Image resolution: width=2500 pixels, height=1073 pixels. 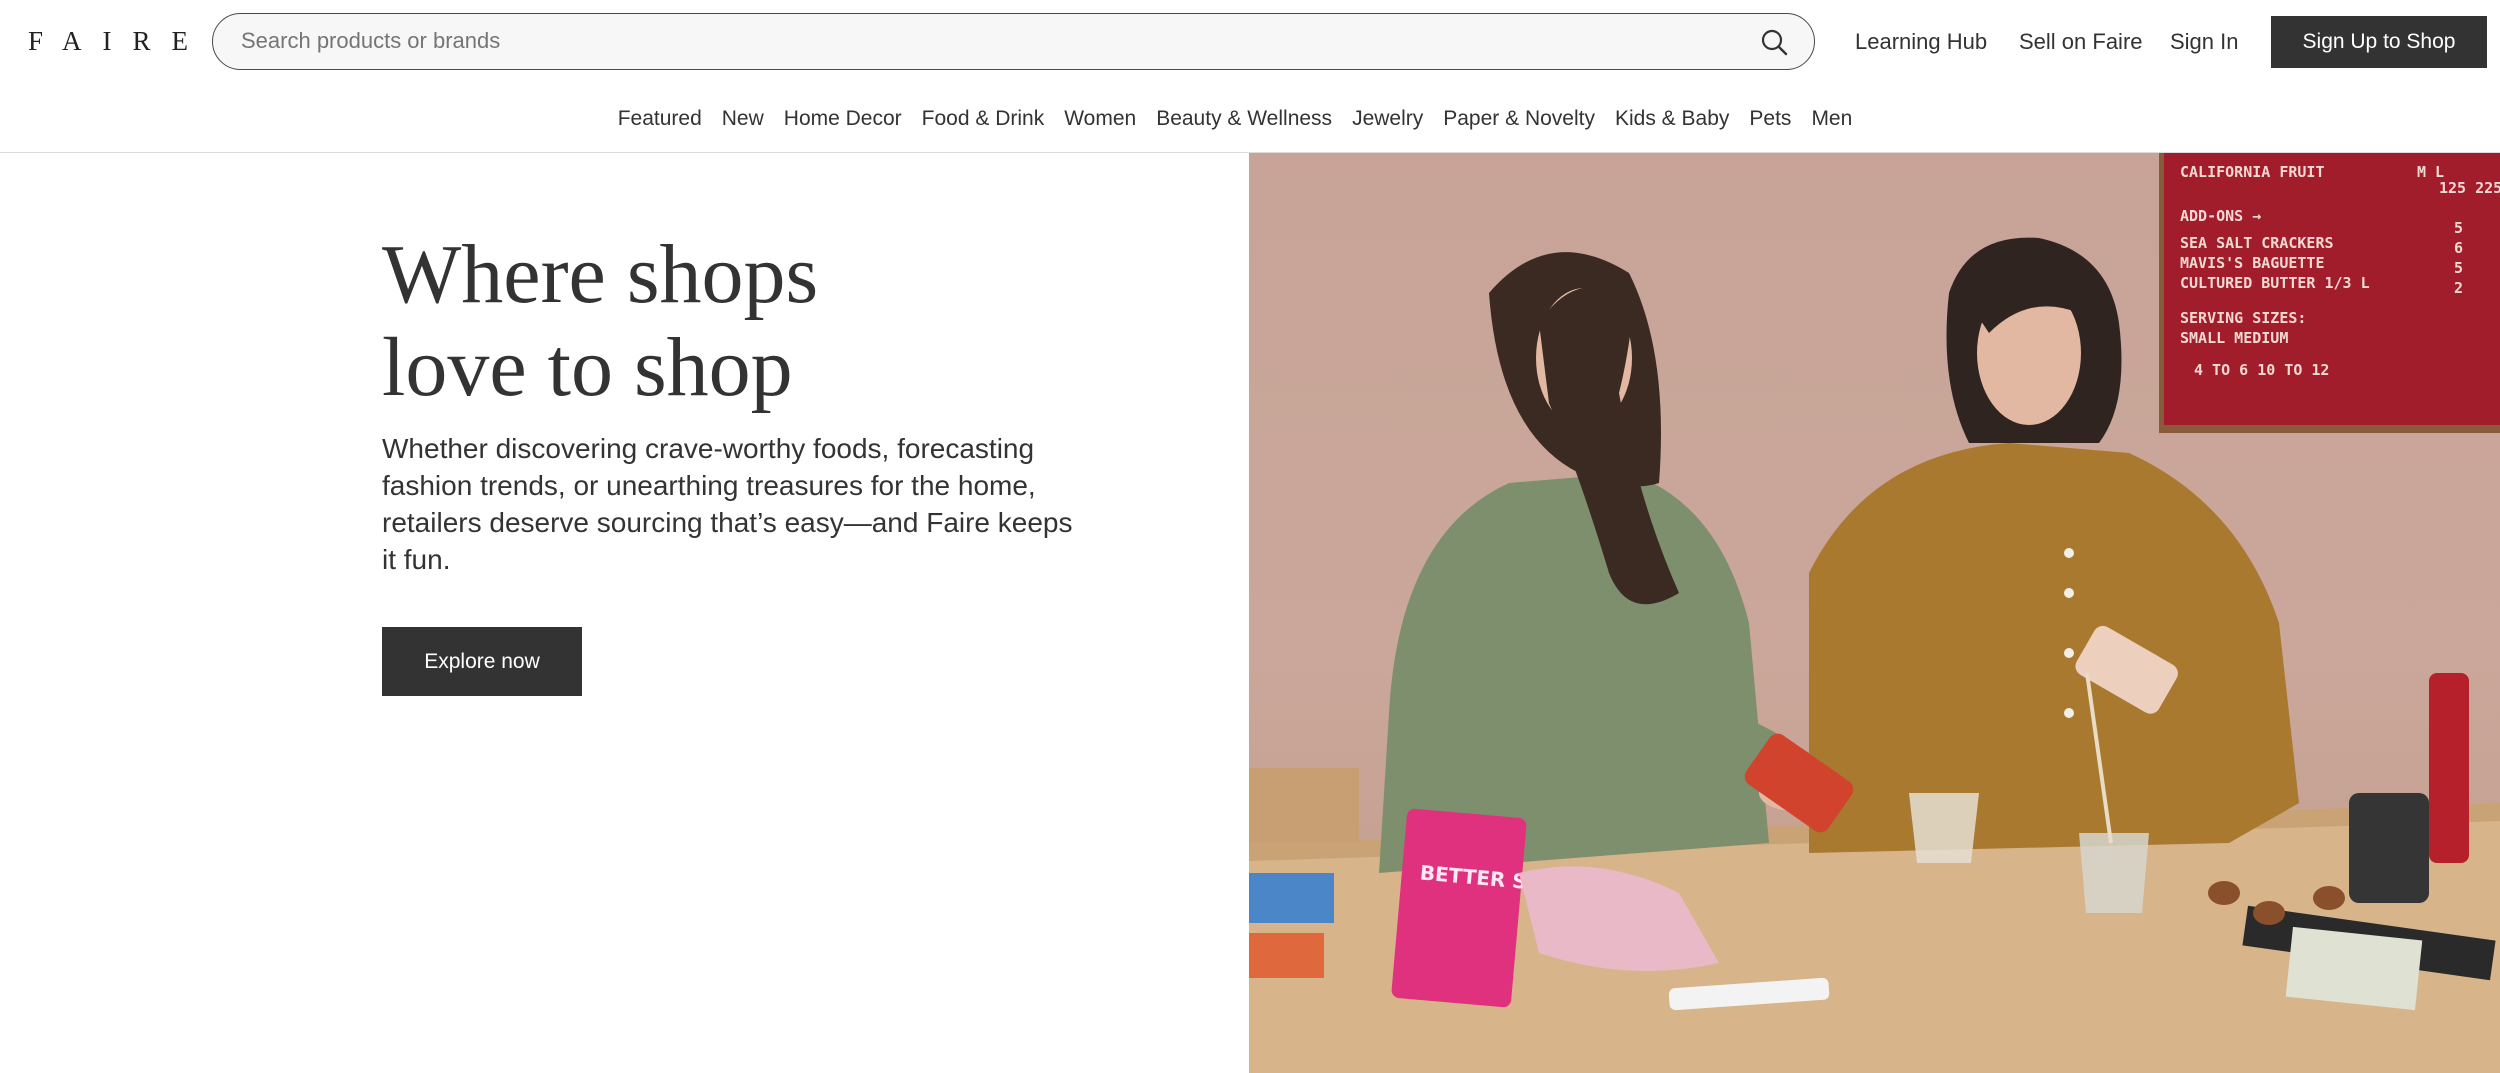 What do you see at coordinates (2081, 42) in the screenshot?
I see `sell-on-faire-link: Sell on Faire` at bounding box center [2081, 42].